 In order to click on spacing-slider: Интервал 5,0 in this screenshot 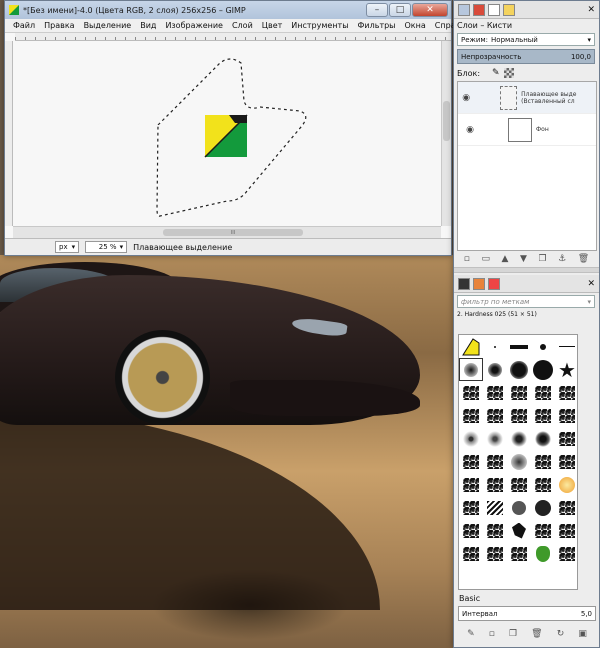, I will do `click(527, 613)`.